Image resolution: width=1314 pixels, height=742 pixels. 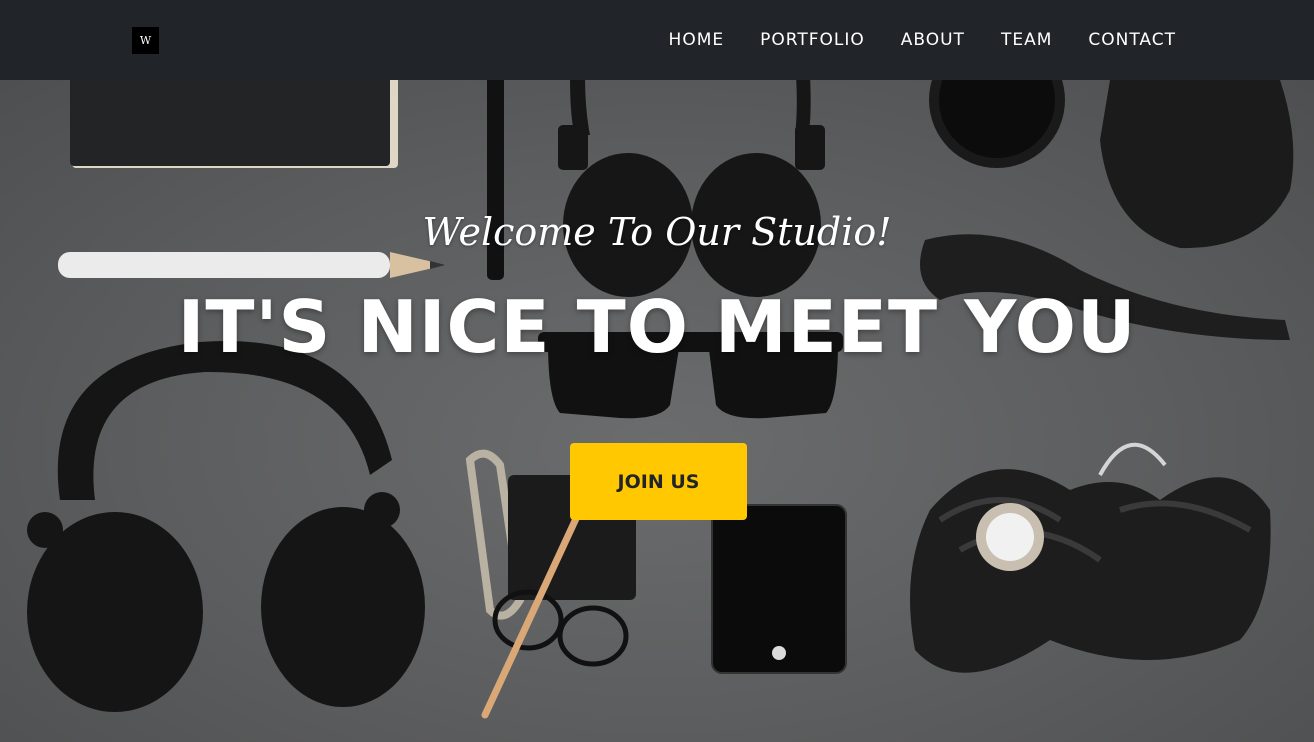 I want to click on phone-illustration, so click(x=779, y=589).